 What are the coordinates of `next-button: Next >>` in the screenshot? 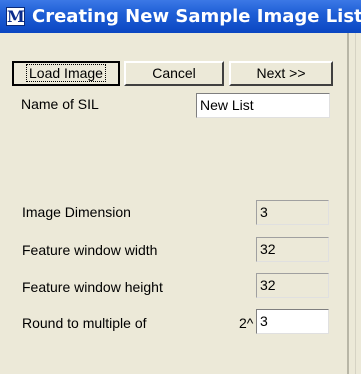 It's located at (281, 73).